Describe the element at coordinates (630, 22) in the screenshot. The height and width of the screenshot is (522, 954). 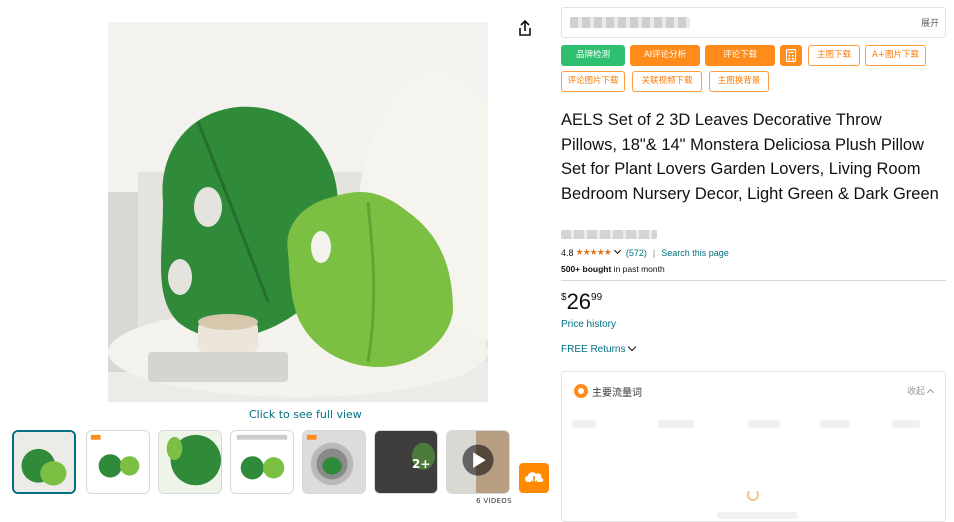
I see `blurred-text` at that location.